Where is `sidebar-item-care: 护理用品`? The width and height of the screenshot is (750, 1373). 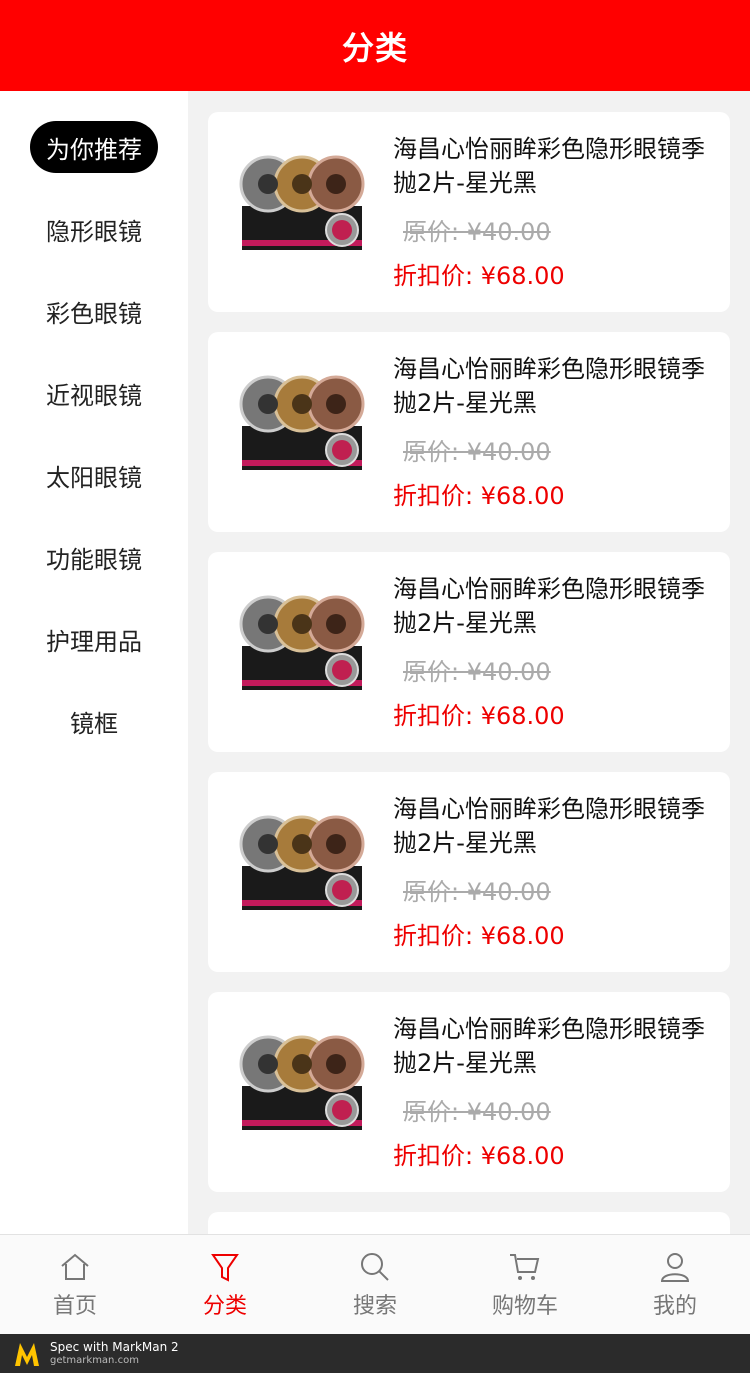 sidebar-item-care: 护理用品 is located at coordinates (94, 639).